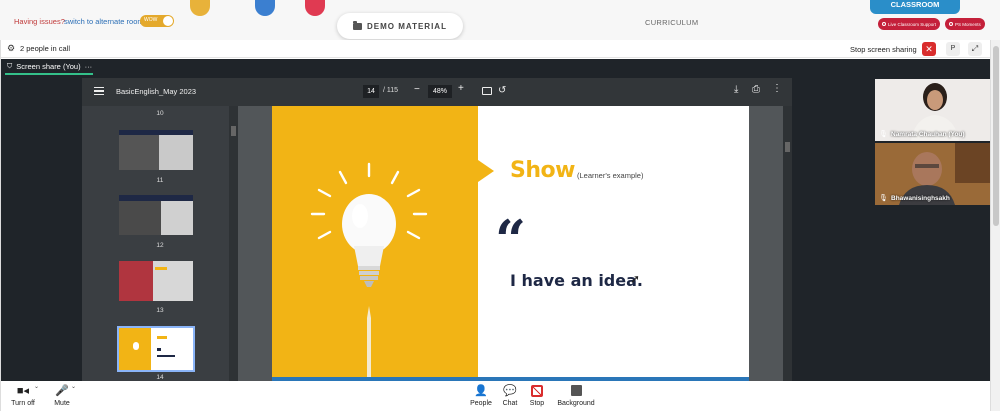 This screenshot has height=411, width=1000. I want to click on ps-moments-button: PS Moments, so click(965, 24).